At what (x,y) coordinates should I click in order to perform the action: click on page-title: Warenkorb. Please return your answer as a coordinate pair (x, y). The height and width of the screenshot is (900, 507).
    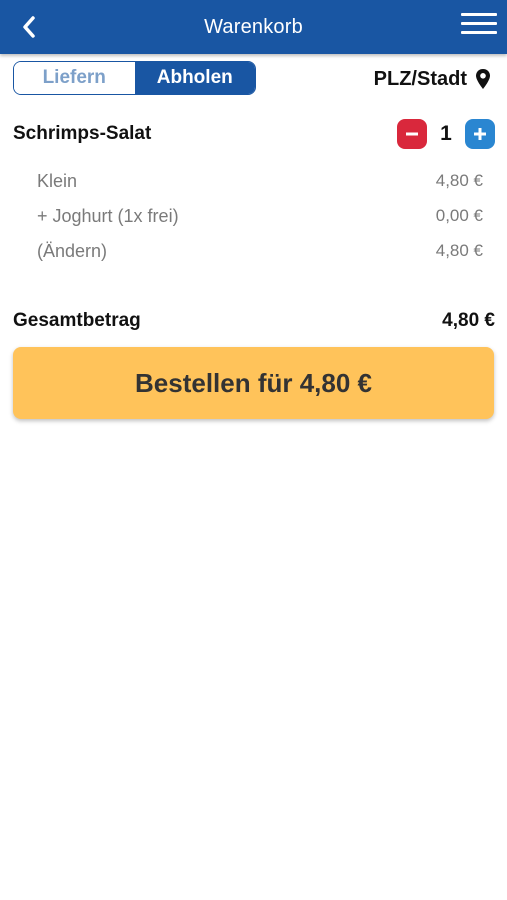
    Looking at the image, I should click on (253, 26).